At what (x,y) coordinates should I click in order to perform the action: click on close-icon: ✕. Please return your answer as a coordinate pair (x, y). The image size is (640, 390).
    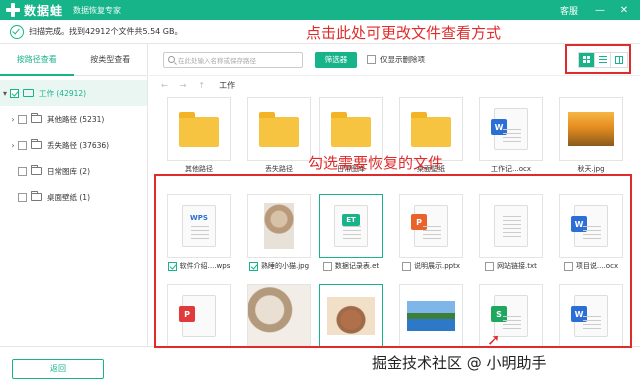
    Looking at the image, I should click on (624, 10).